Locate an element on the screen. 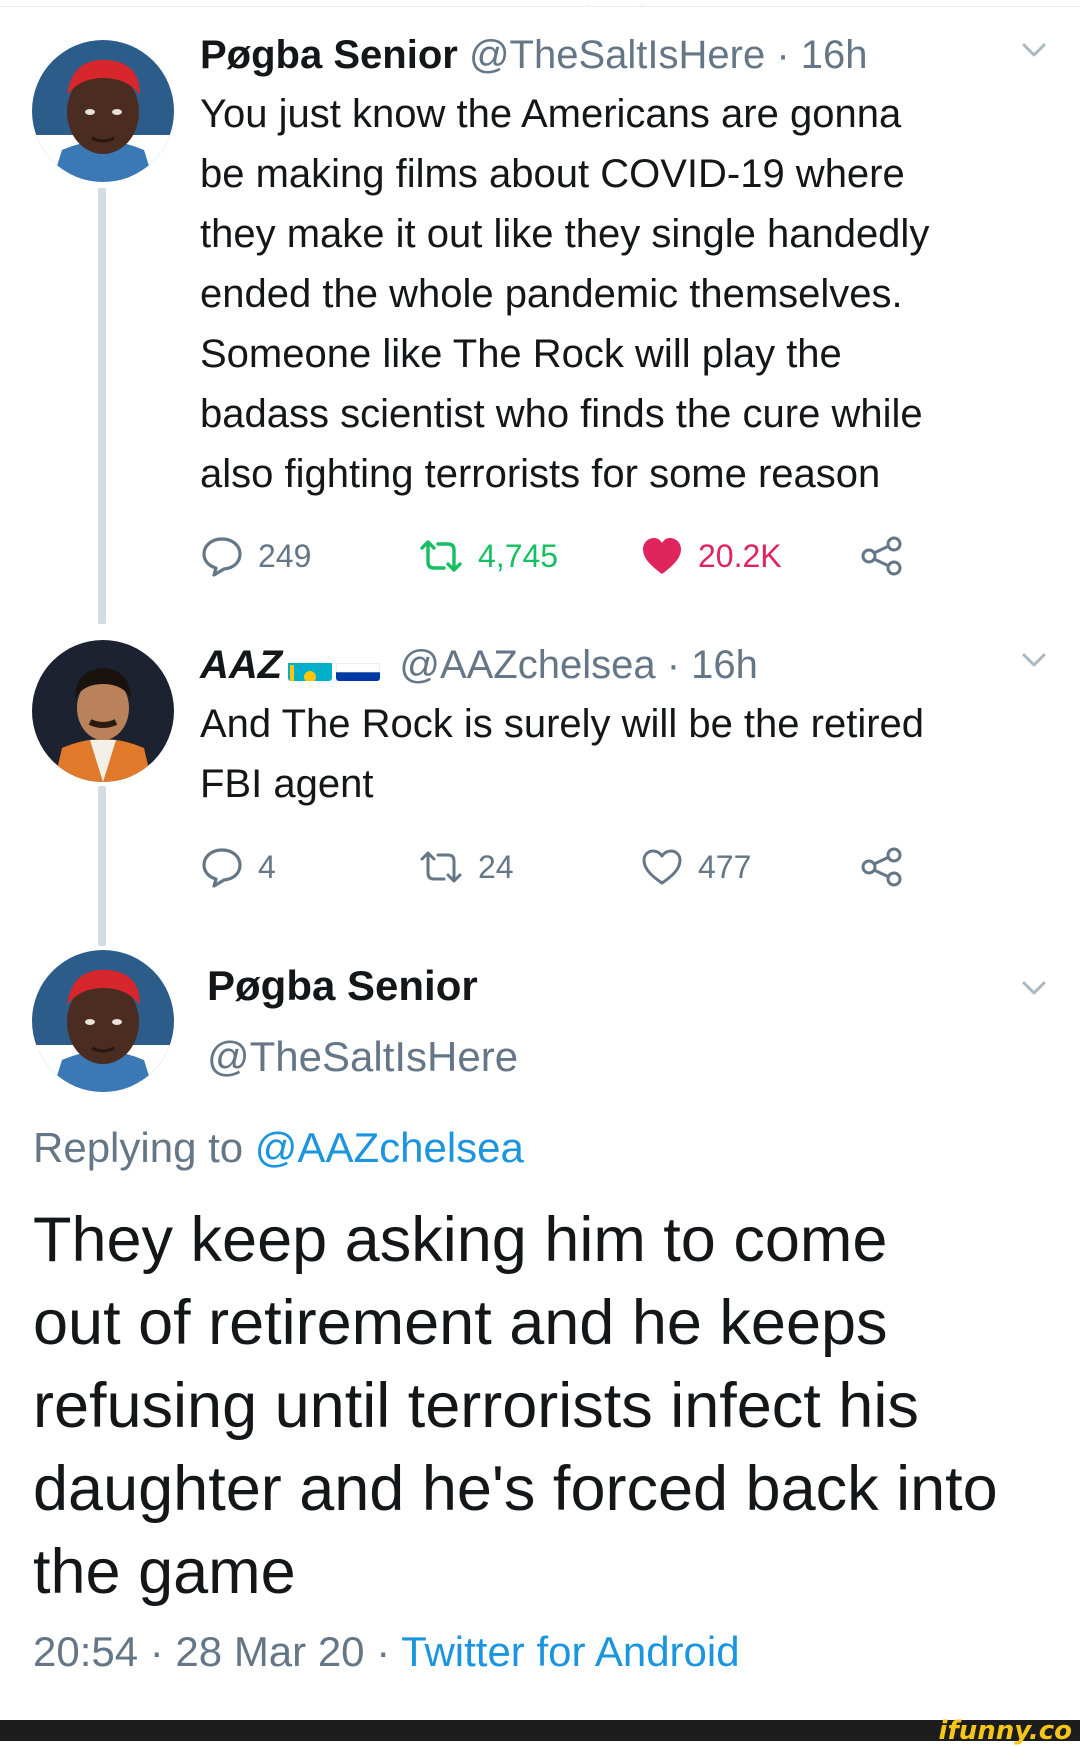 This screenshot has height=1746, width=1080. like-button: 20.2K is located at coordinates (711, 556).